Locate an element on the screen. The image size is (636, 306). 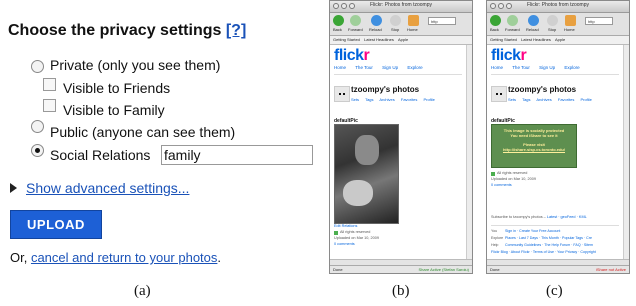
privacy-title: Choose the privacy settings [?] is located at coordinates (127, 31).